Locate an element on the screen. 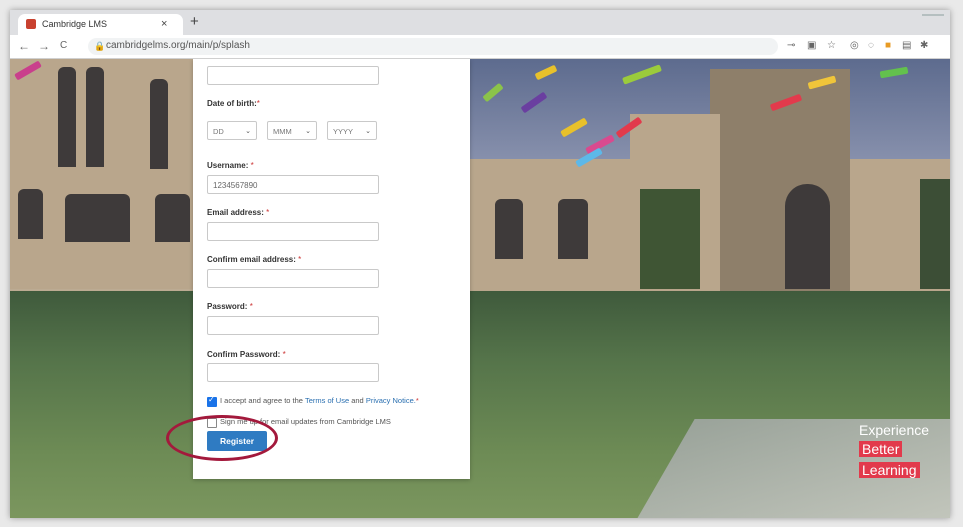 The image size is (963, 527). lock-icon: 🔒 is located at coordinates (100, 46).